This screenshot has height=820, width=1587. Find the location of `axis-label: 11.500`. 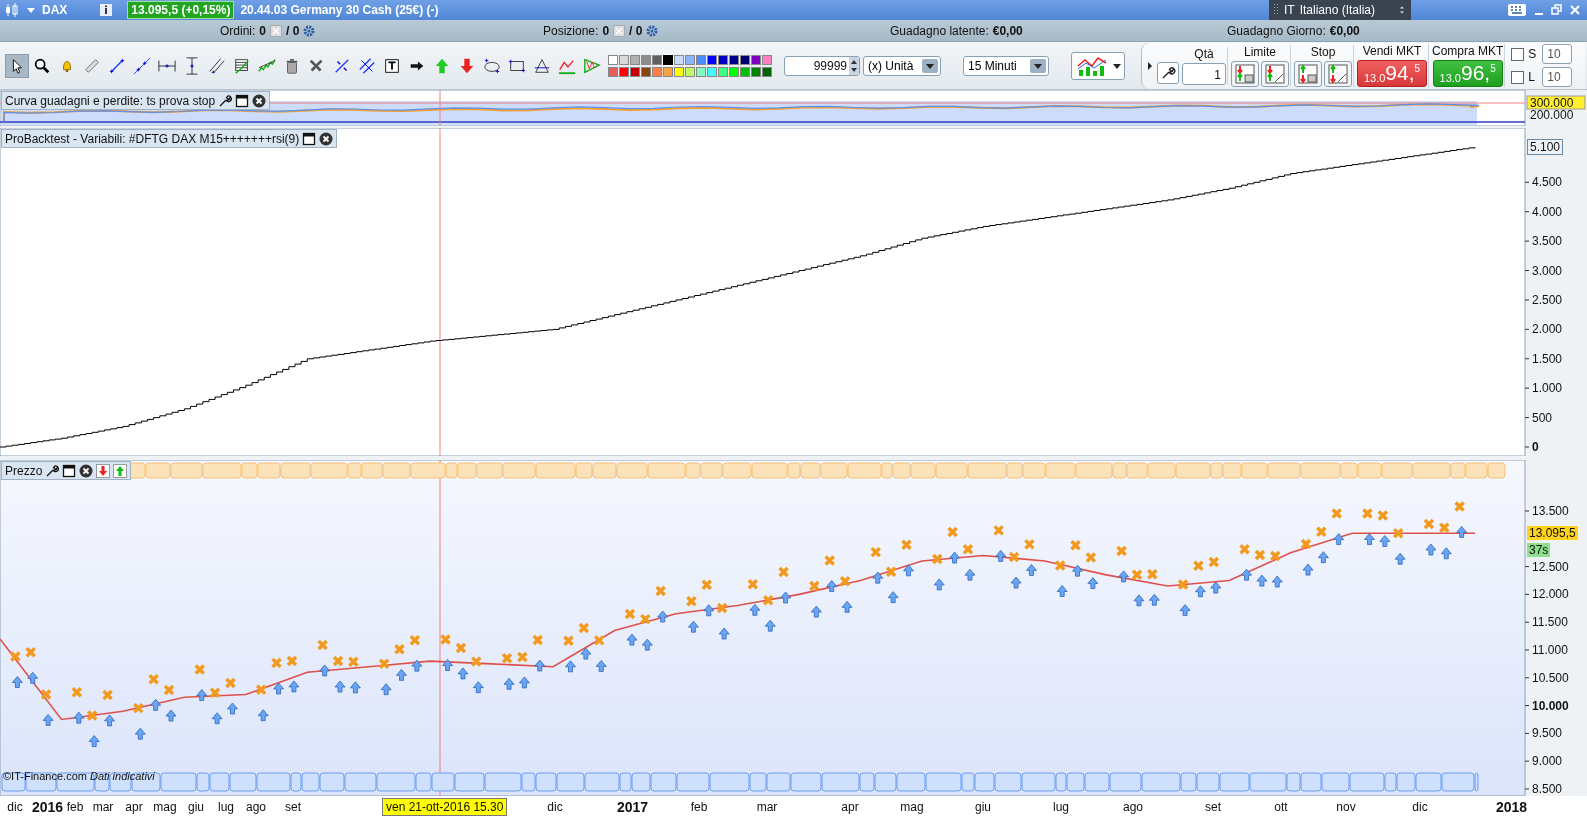

axis-label: 11.500 is located at coordinates (1550, 622).